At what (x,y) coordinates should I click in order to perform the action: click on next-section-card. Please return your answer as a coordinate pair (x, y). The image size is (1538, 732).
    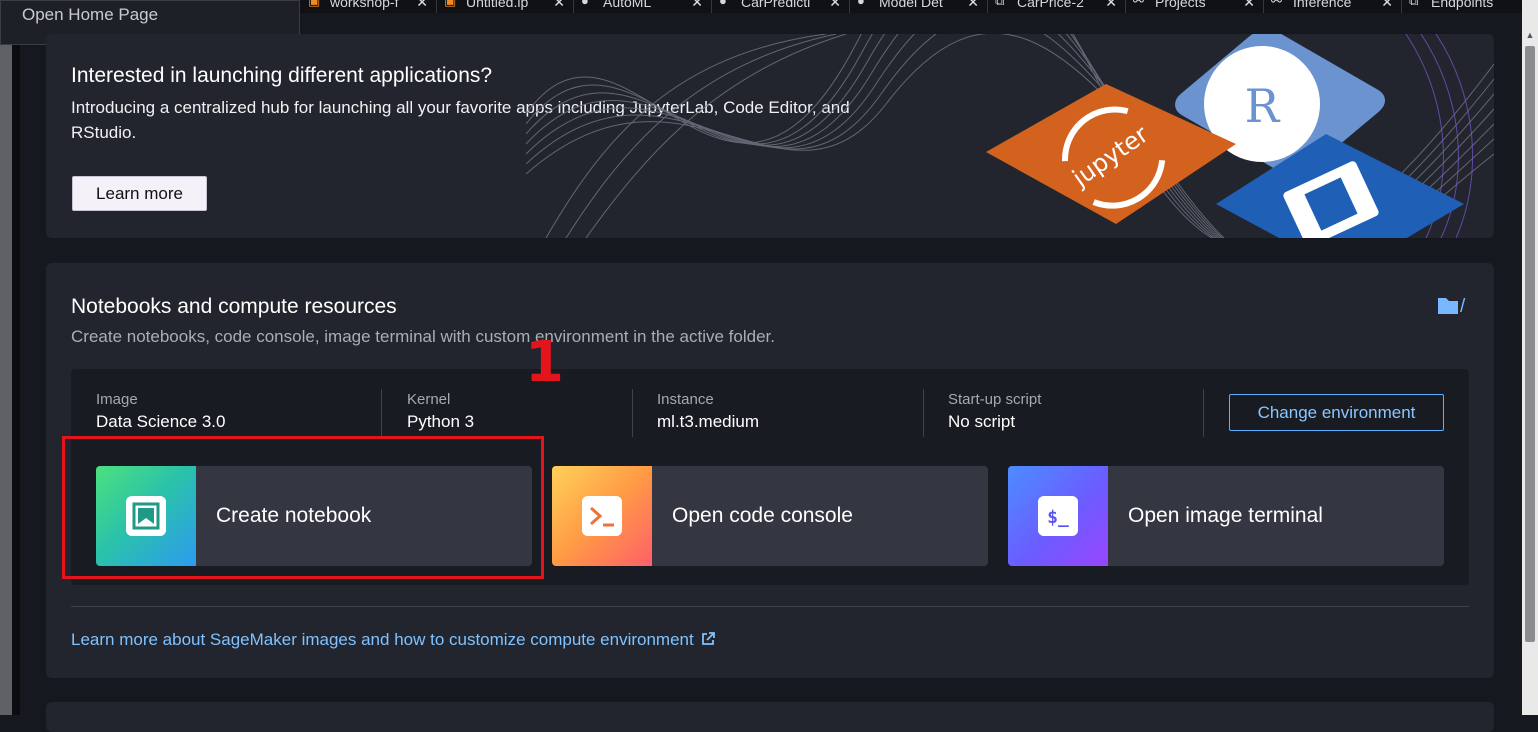
    Looking at the image, I should click on (770, 717).